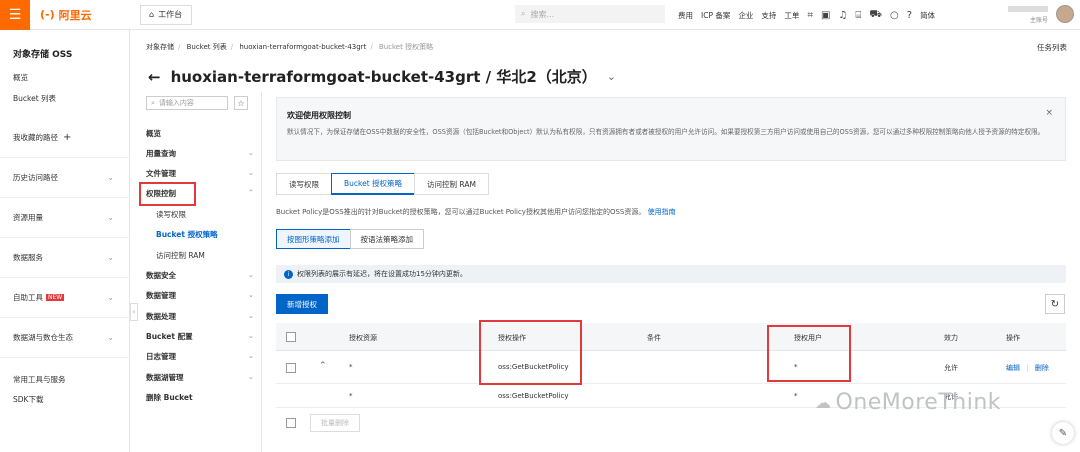  I want to click on col-resource: 授权资源, so click(363, 338).